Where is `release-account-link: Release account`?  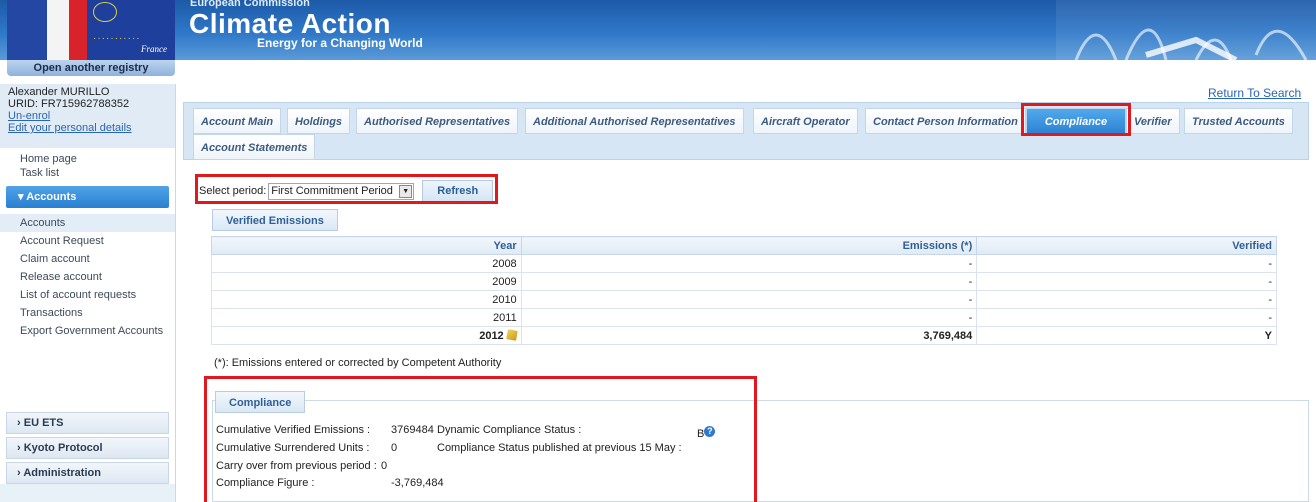 release-account-link: Release account is located at coordinates (87, 277).